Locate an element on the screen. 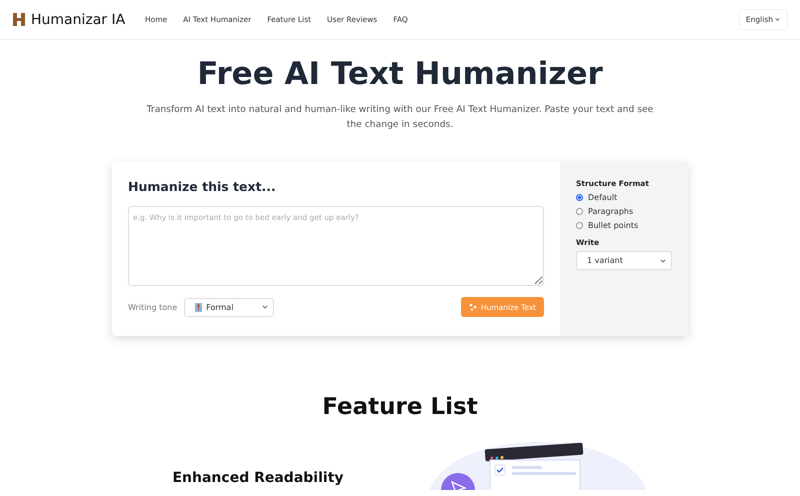 Image resolution: width=800 pixels, height=496 pixels. section-heading: Feature List is located at coordinates (400, 407).